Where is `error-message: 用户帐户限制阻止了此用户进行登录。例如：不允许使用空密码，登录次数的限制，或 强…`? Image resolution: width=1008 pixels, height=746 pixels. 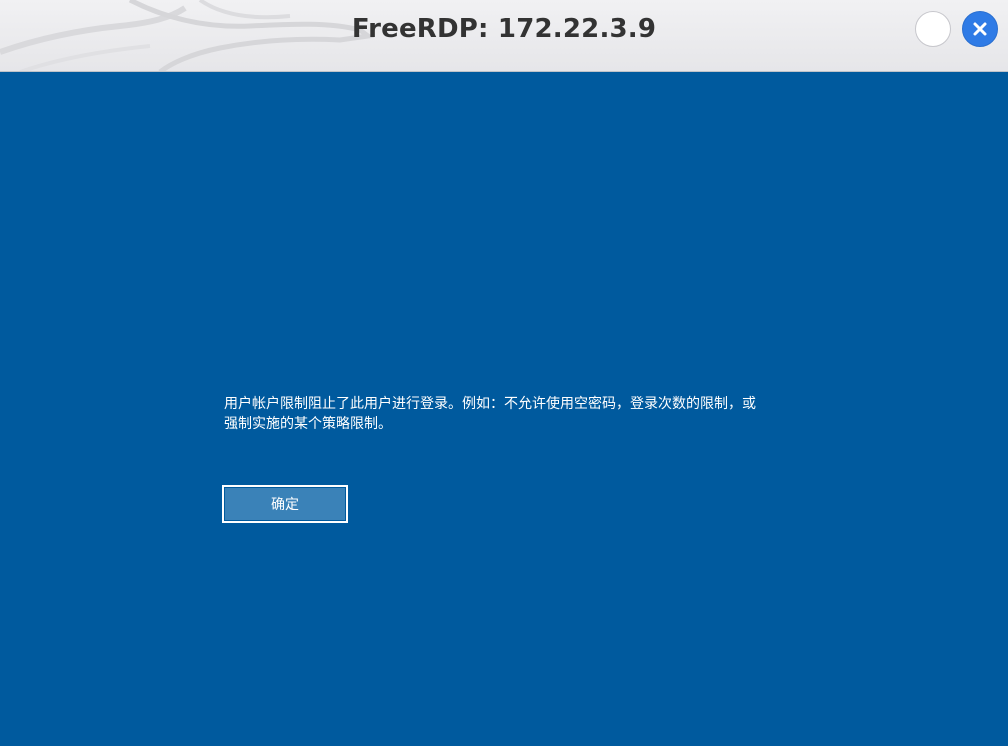 error-message: 用户帐户限制阻止了此用户进行登录。例如：不允许使用空密码，登录次数的限制，或 强… is located at coordinates (519, 414).